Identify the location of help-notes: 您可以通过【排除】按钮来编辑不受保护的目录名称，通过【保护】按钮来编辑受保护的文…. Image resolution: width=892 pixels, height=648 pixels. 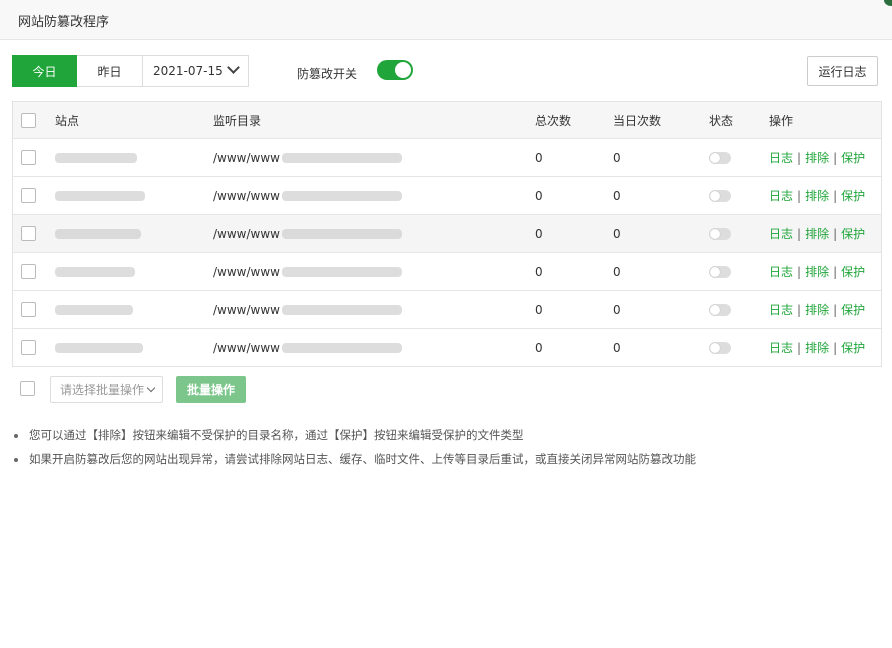
(354, 451).